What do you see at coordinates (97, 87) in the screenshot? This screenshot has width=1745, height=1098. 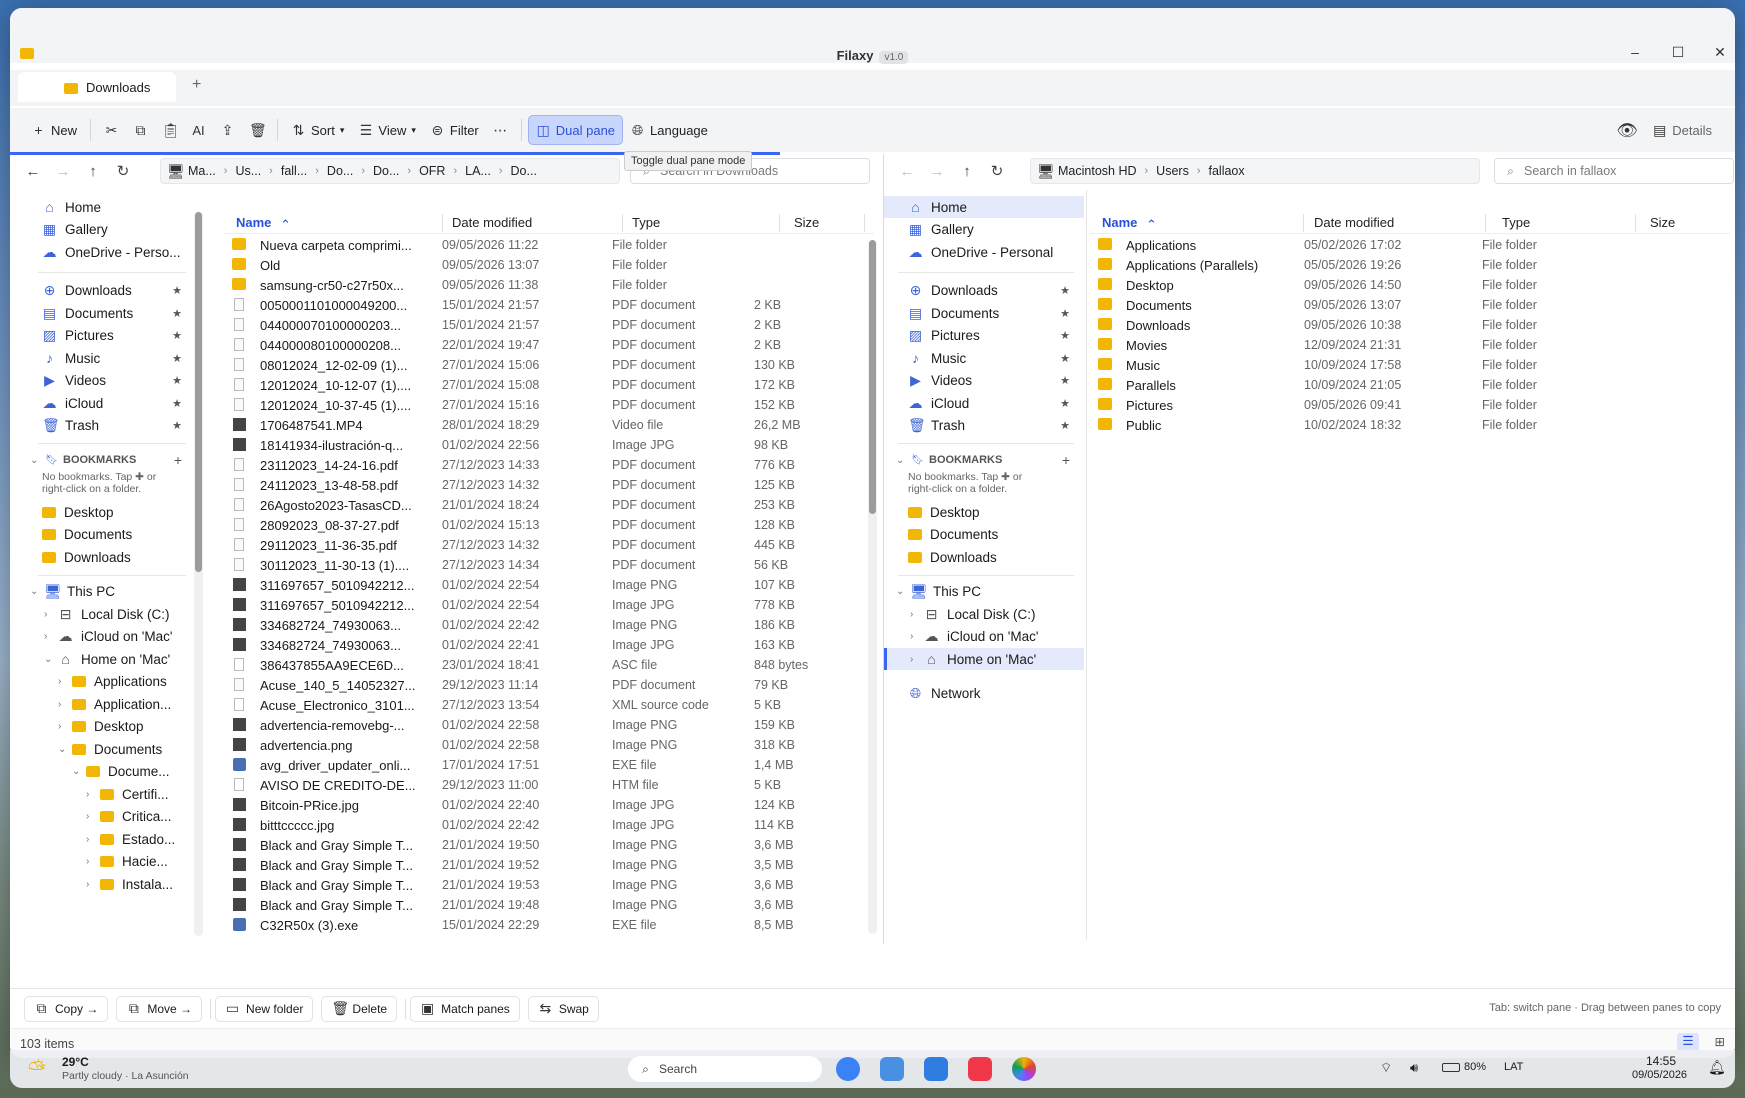 I see `tab-downloads: Downloads` at bounding box center [97, 87].